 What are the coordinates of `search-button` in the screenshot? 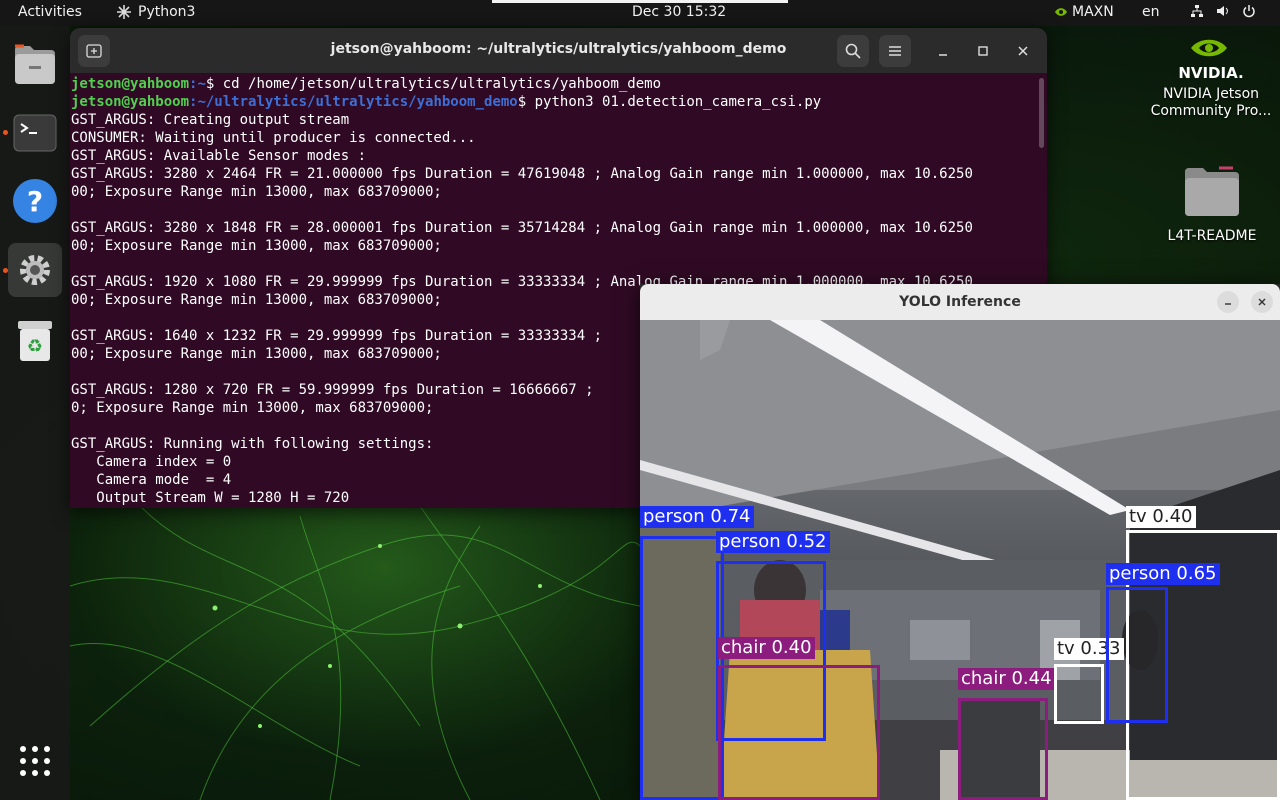 It's located at (853, 51).